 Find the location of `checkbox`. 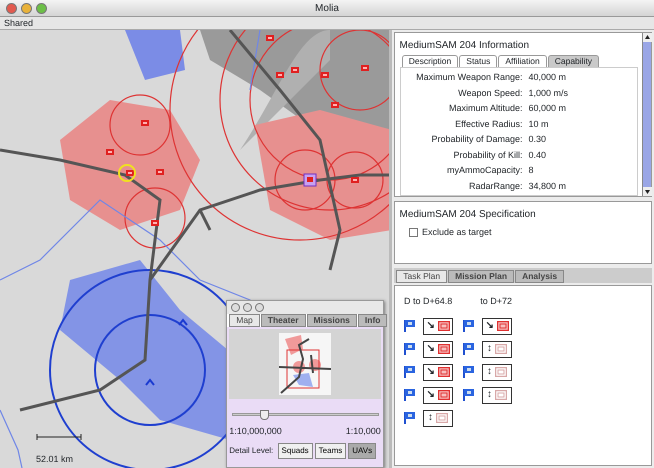

checkbox is located at coordinates (413, 233).